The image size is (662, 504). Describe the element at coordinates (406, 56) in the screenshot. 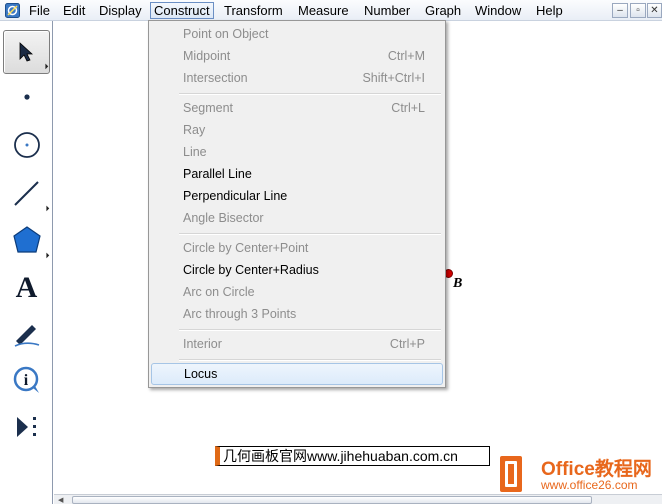

I see `shortcut-midpoint: Ctrl+M` at that location.